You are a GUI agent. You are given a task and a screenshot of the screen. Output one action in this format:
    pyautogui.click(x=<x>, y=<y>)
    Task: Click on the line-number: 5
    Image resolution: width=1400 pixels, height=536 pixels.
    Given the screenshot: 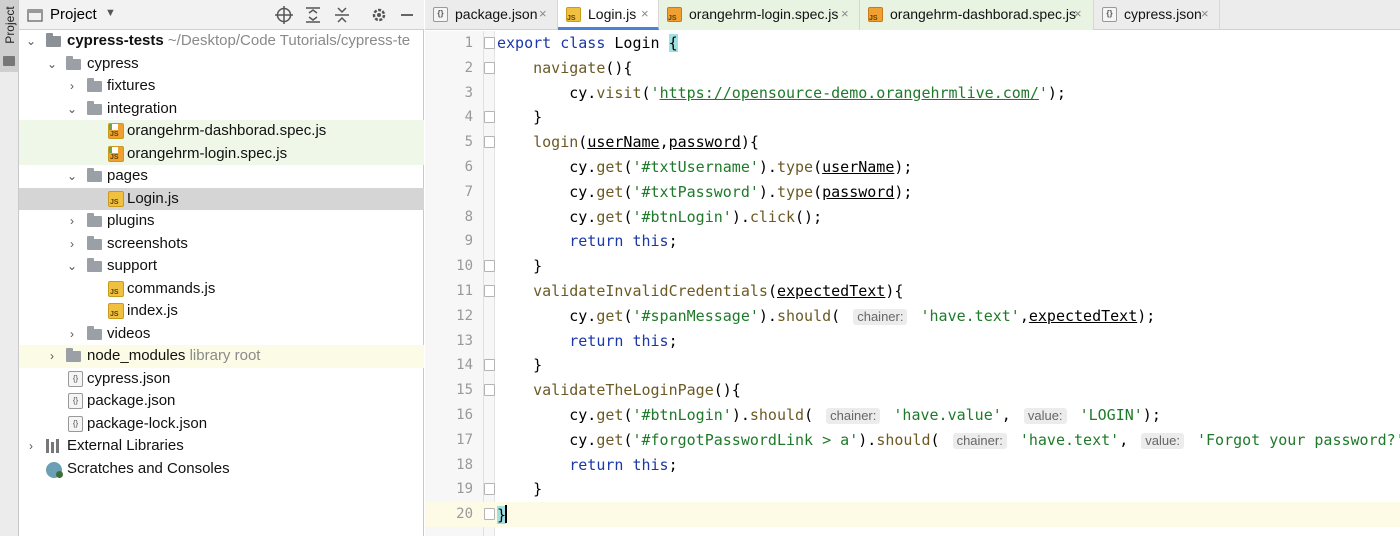 What is the action you would take?
    pyautogui.click(x=468, y=142)
    